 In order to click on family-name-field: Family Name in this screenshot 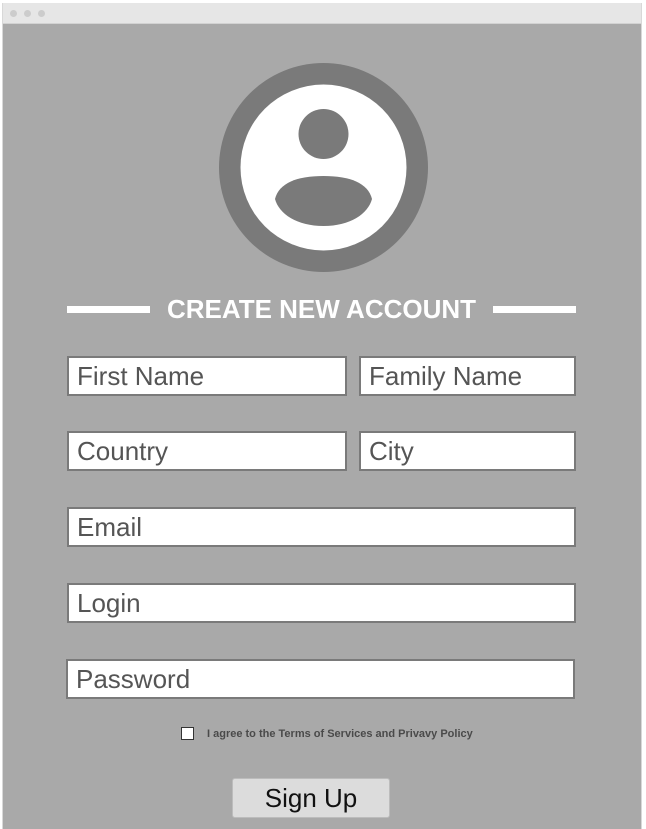, I will do `click(467, 376)`.